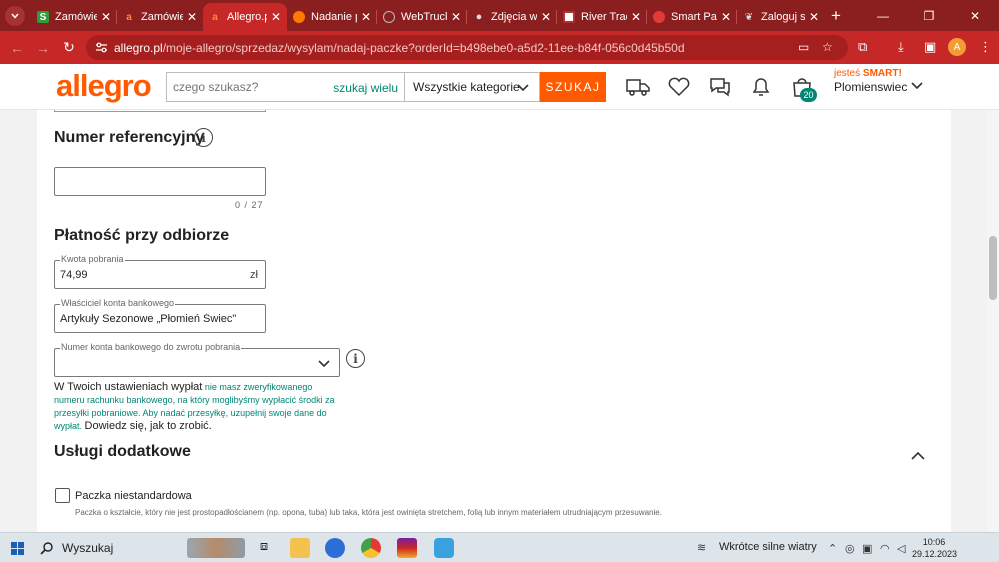 The width and height of the screenshot is (999, 562). What do you see at coordinates (901, 47) in the screenshot?
I see `download-icon: ⤓` at bounding box center [901, 47].